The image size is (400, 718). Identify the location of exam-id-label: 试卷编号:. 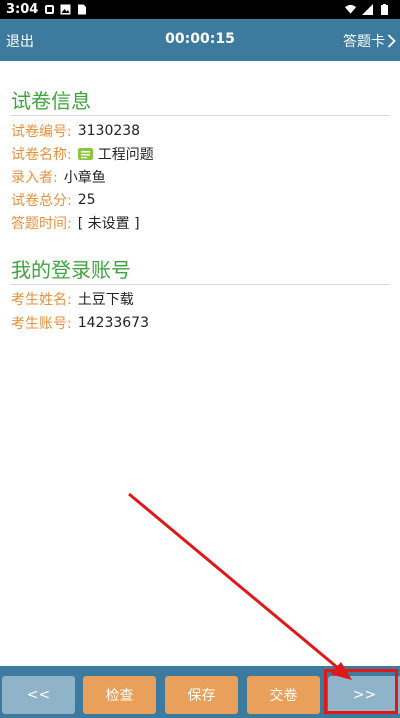
(41, 132).